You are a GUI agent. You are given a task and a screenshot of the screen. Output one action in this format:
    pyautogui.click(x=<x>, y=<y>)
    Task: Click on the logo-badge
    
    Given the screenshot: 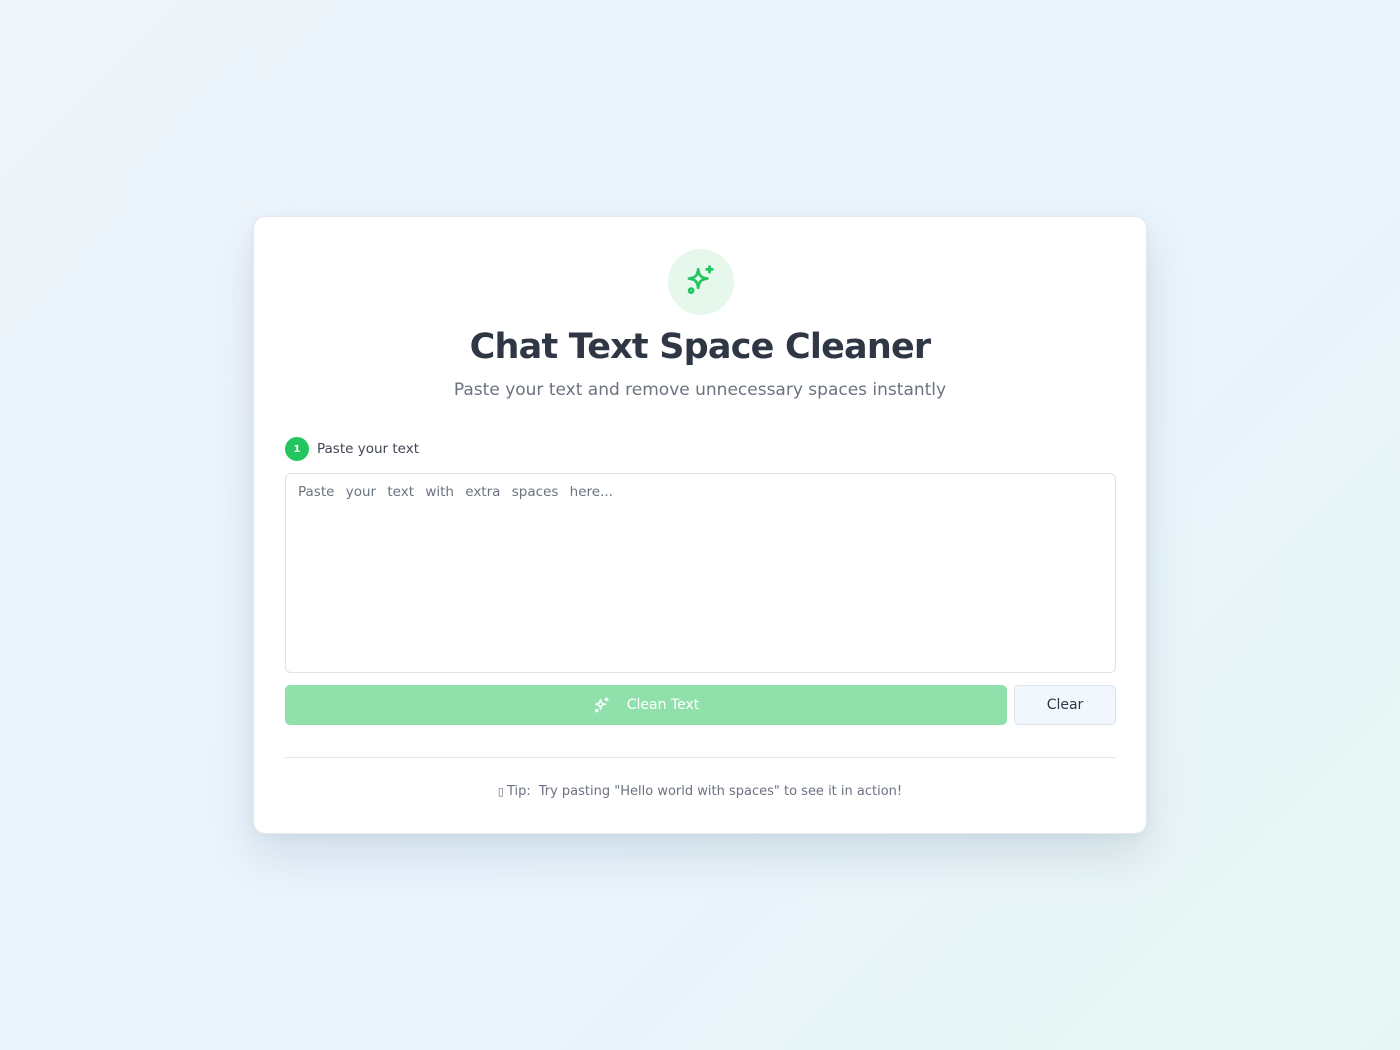 What is the action you would take?
    pyautogui.click(x=701, y=282)
    